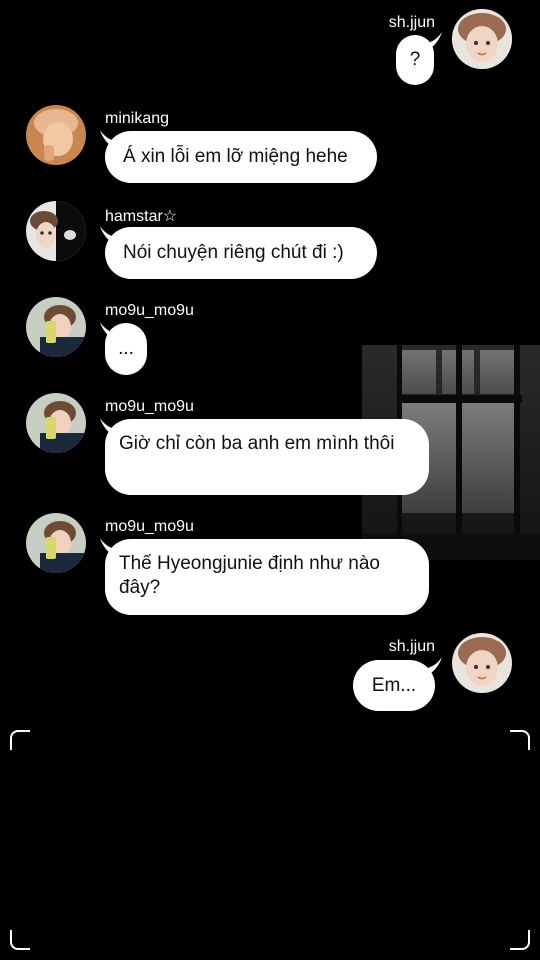 The width and height of the screenshot is (540, 960). Describe the element at coordinates (137, 118) in the screenshot. I see `username: minikang` at that location.